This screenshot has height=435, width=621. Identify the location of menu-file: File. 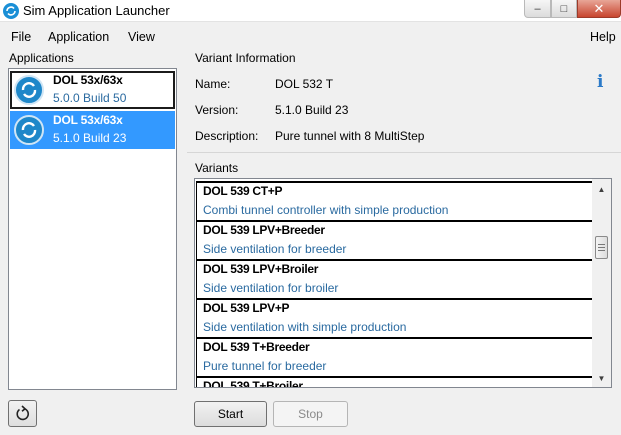
(21, 37).